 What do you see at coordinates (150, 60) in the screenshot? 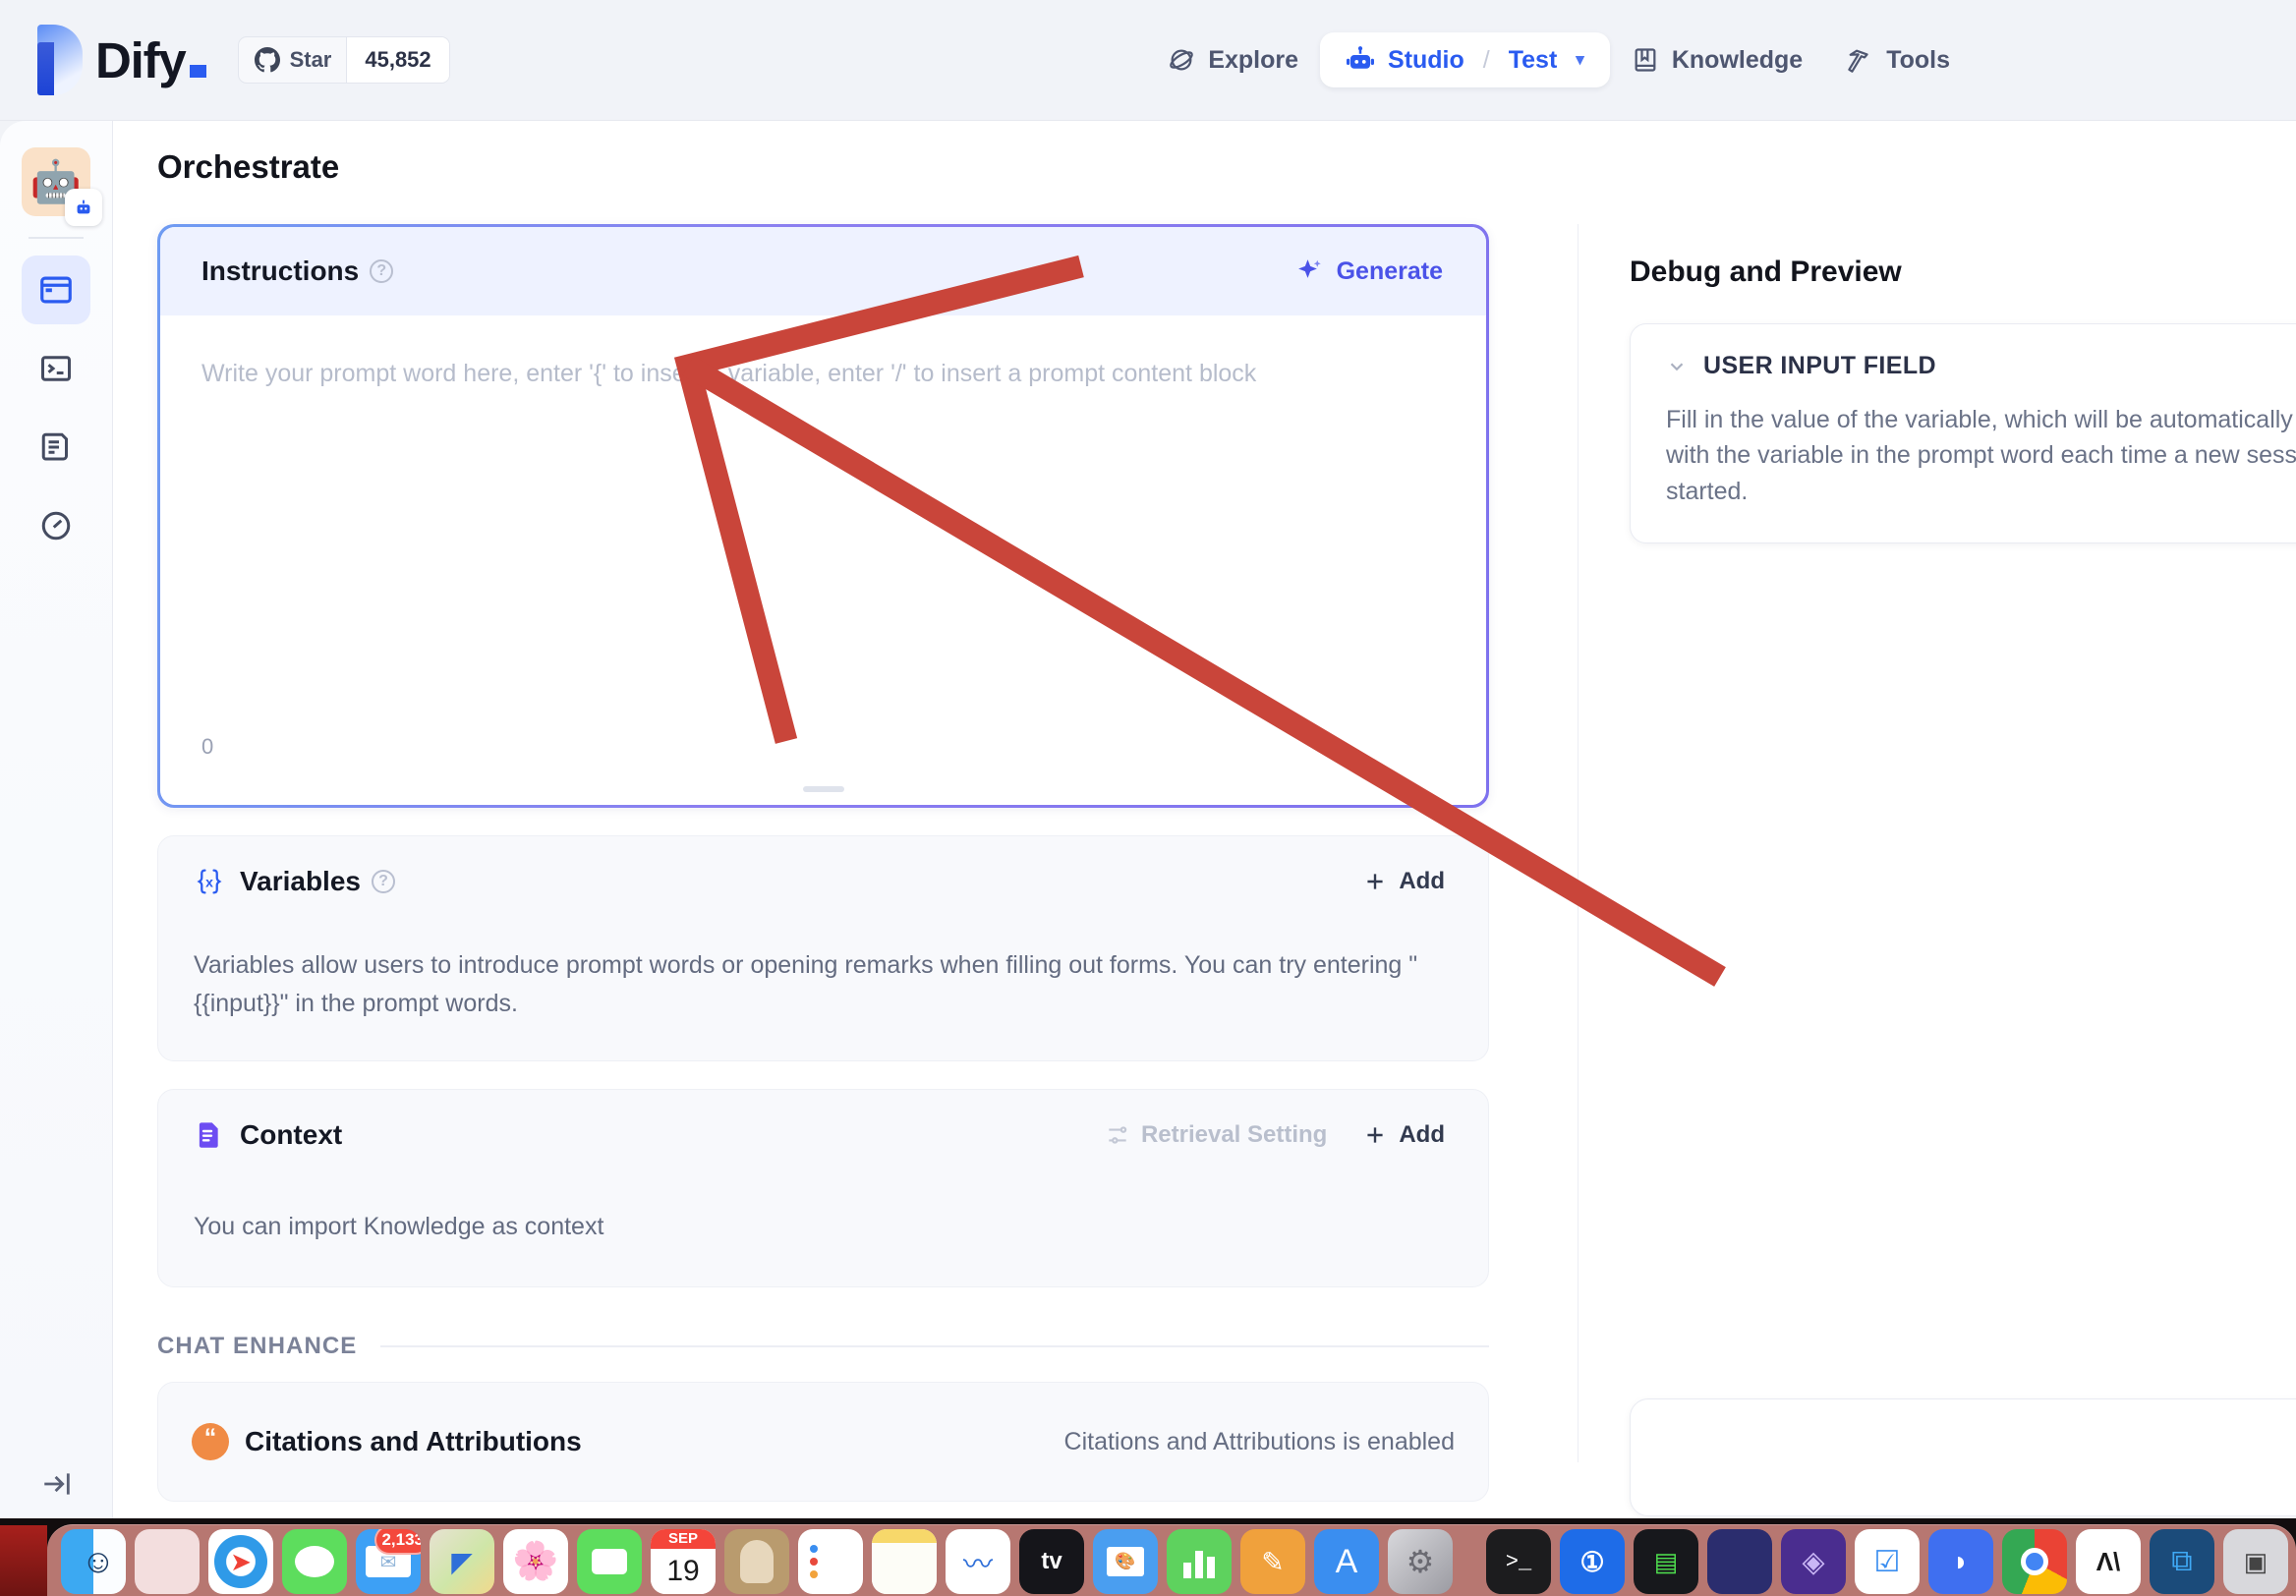
I see `logo-wordmark: Dify` at bounding box center [150, 60].